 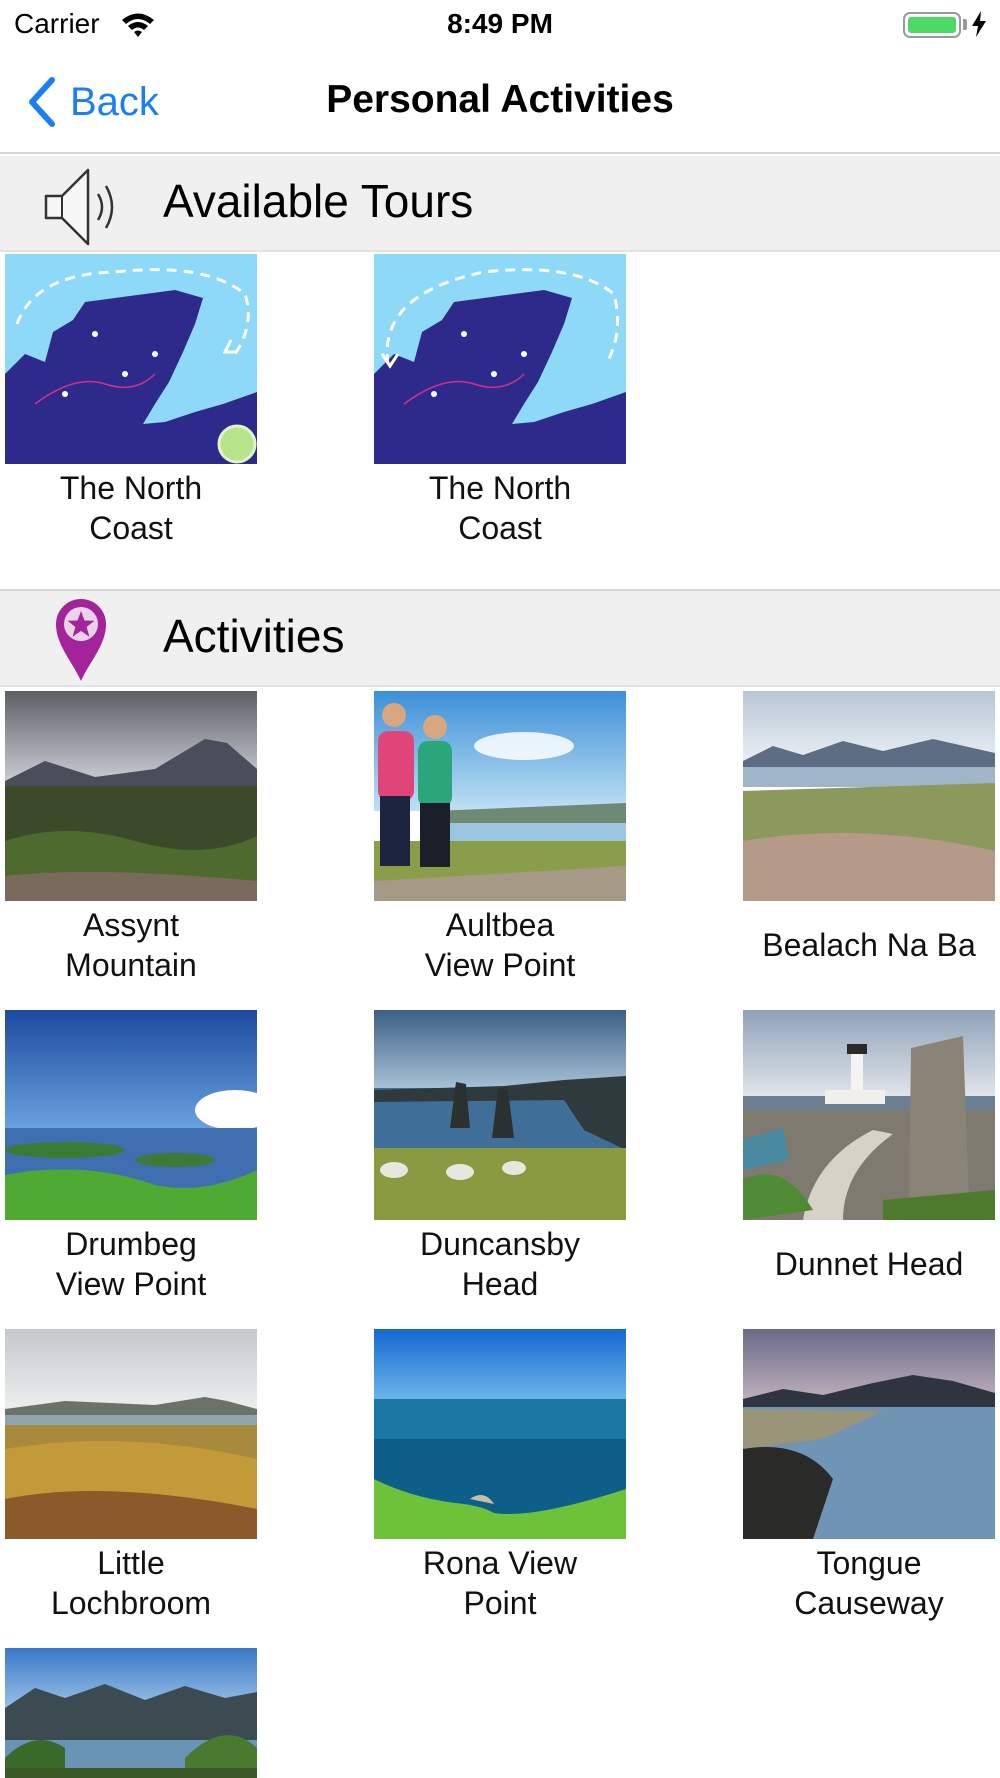 I want to click on activity-tile: Duncansby Head, so click(x=500, y=1156).